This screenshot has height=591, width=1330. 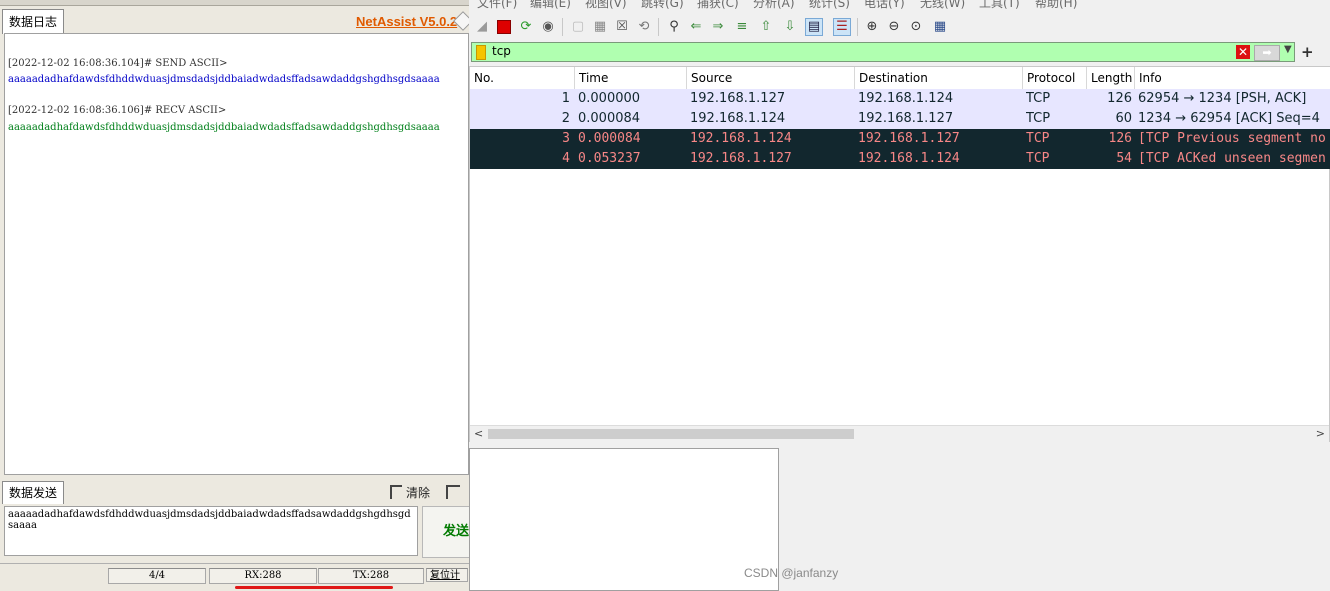 What do you see at coordinates (771, 78) in the screenshot?
I see `column-header-source: Source` at bounding box center [771, 78].